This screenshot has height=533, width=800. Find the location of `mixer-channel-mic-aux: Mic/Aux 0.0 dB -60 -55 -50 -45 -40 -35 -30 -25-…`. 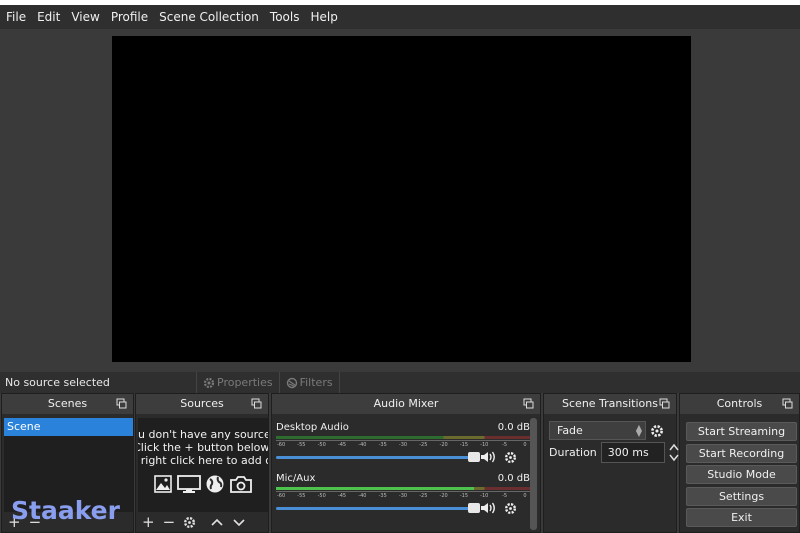

mixer-channel-mic-aux: Mic/Aux 0.0 dB -60 -55 -50 -45 -40 -35 -30 -25-… is located at coordinates (403, 494).